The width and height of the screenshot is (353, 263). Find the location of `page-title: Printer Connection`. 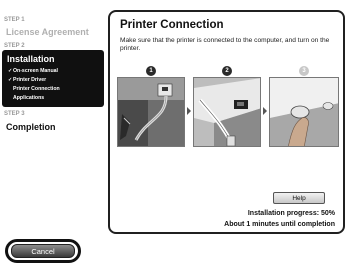

page-title: Printer Connection is located at coordinates (172, 25).